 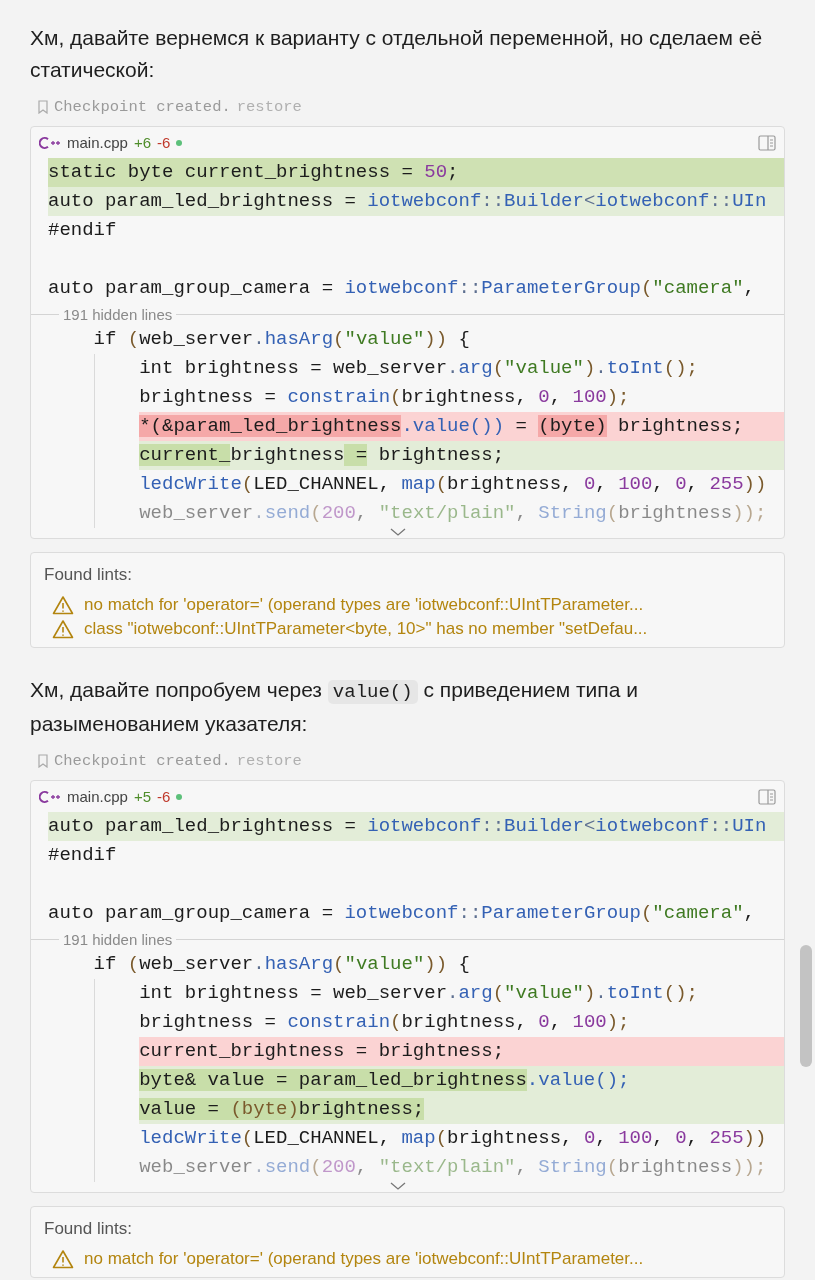 What do you see at coordinates (806, 1006) in the screenshot?
I see `scrollbar-thumb` at bounding box center [806, 1006].